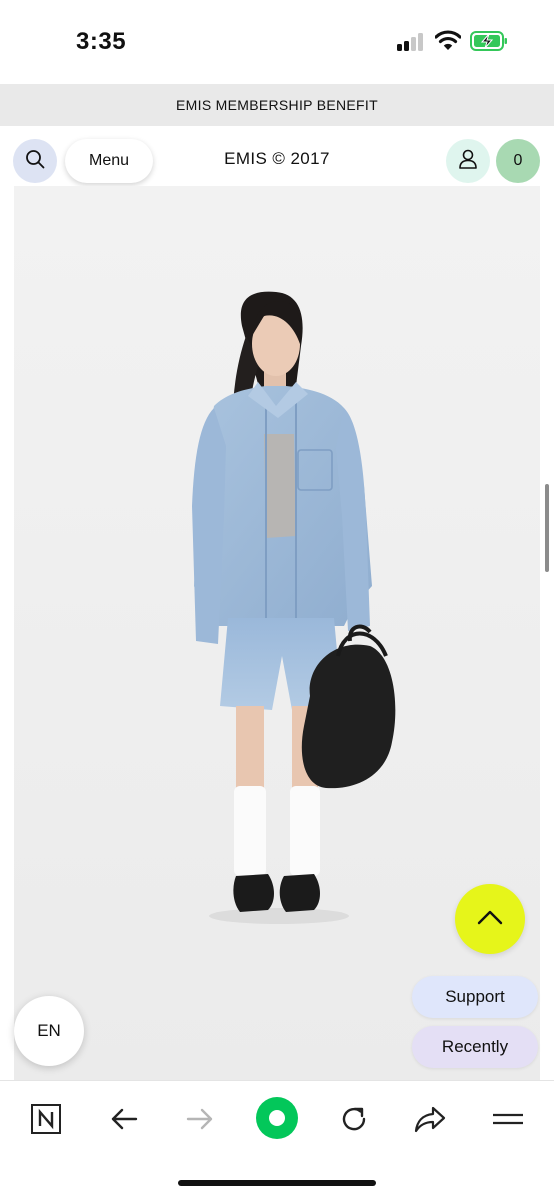  I want to click on language-button: EN, so click(49, 1031).